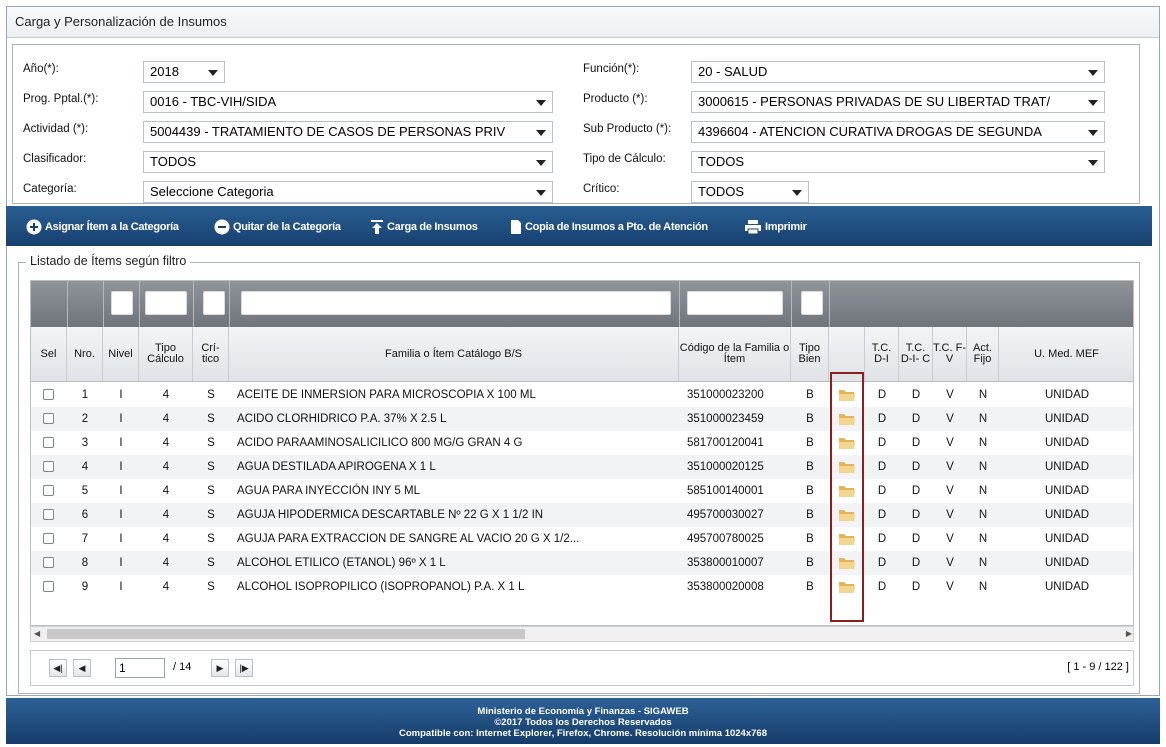  What do you see at coordinates (102, 227) in the screenshot?
I see `assign-item-button: Asignar Ítem a la Categoría` at bounding box center [102, 227].